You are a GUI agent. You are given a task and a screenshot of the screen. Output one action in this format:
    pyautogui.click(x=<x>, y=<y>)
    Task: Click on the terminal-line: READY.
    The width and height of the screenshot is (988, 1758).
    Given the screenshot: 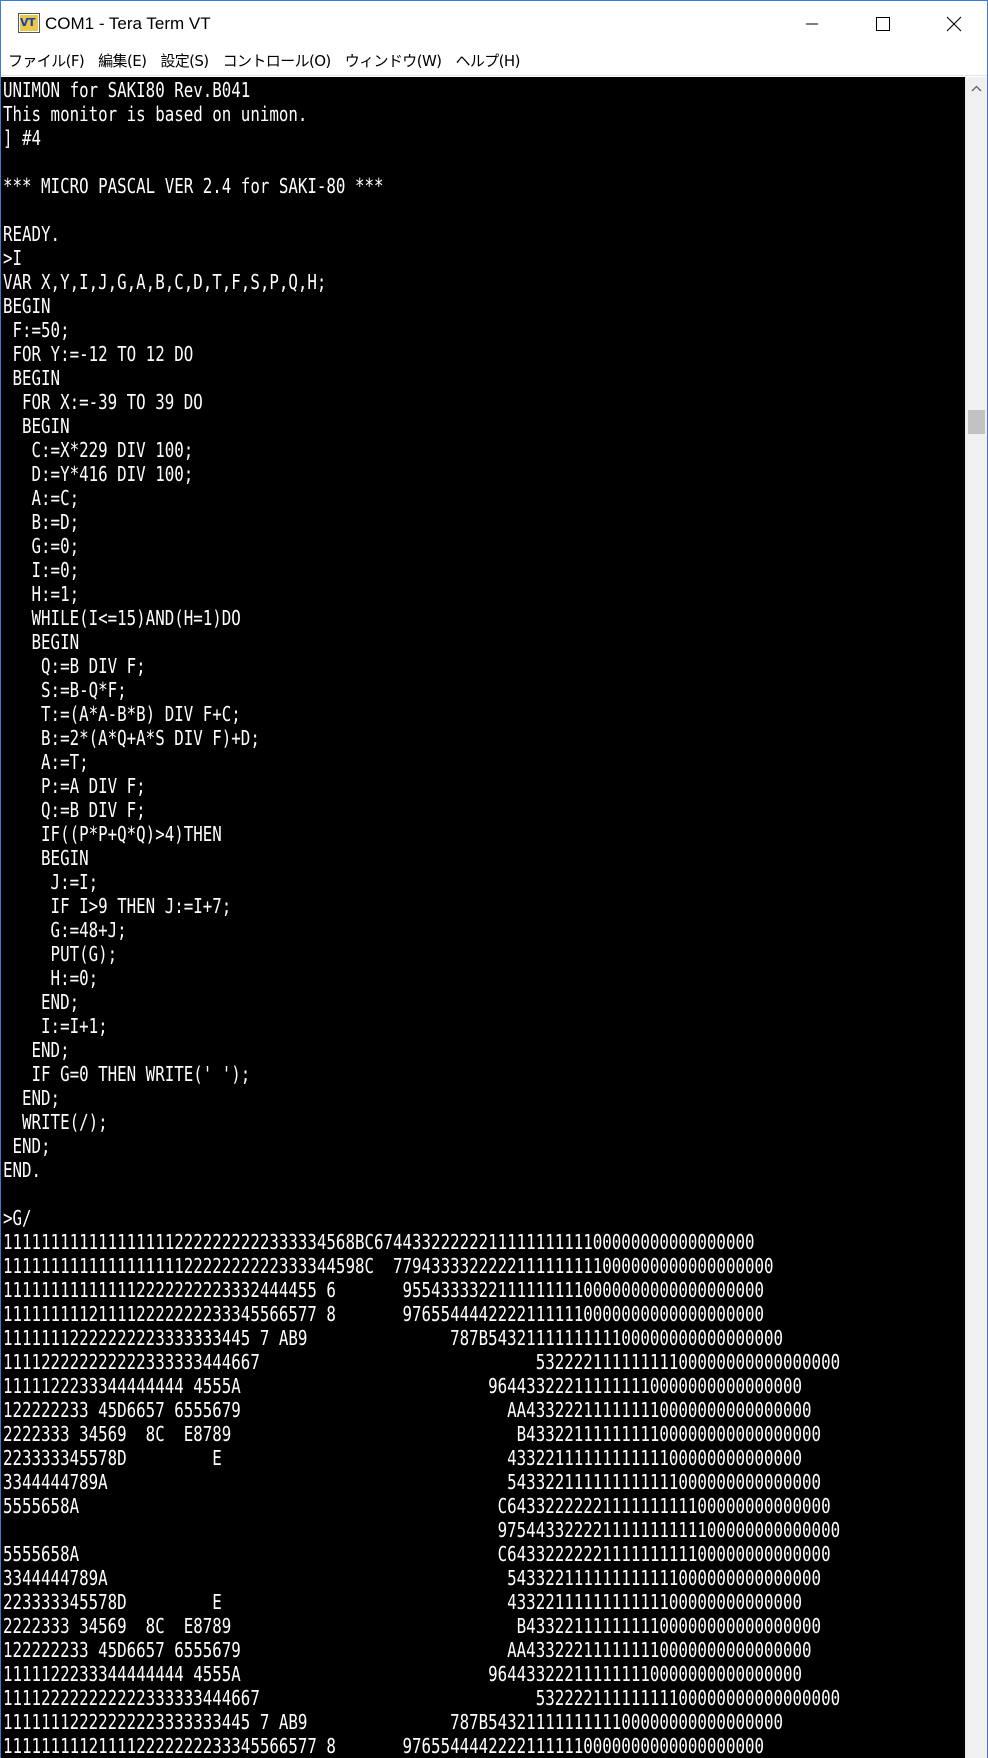 What is the action you would take?
    pyautogui.click(x=32, y=234)
    